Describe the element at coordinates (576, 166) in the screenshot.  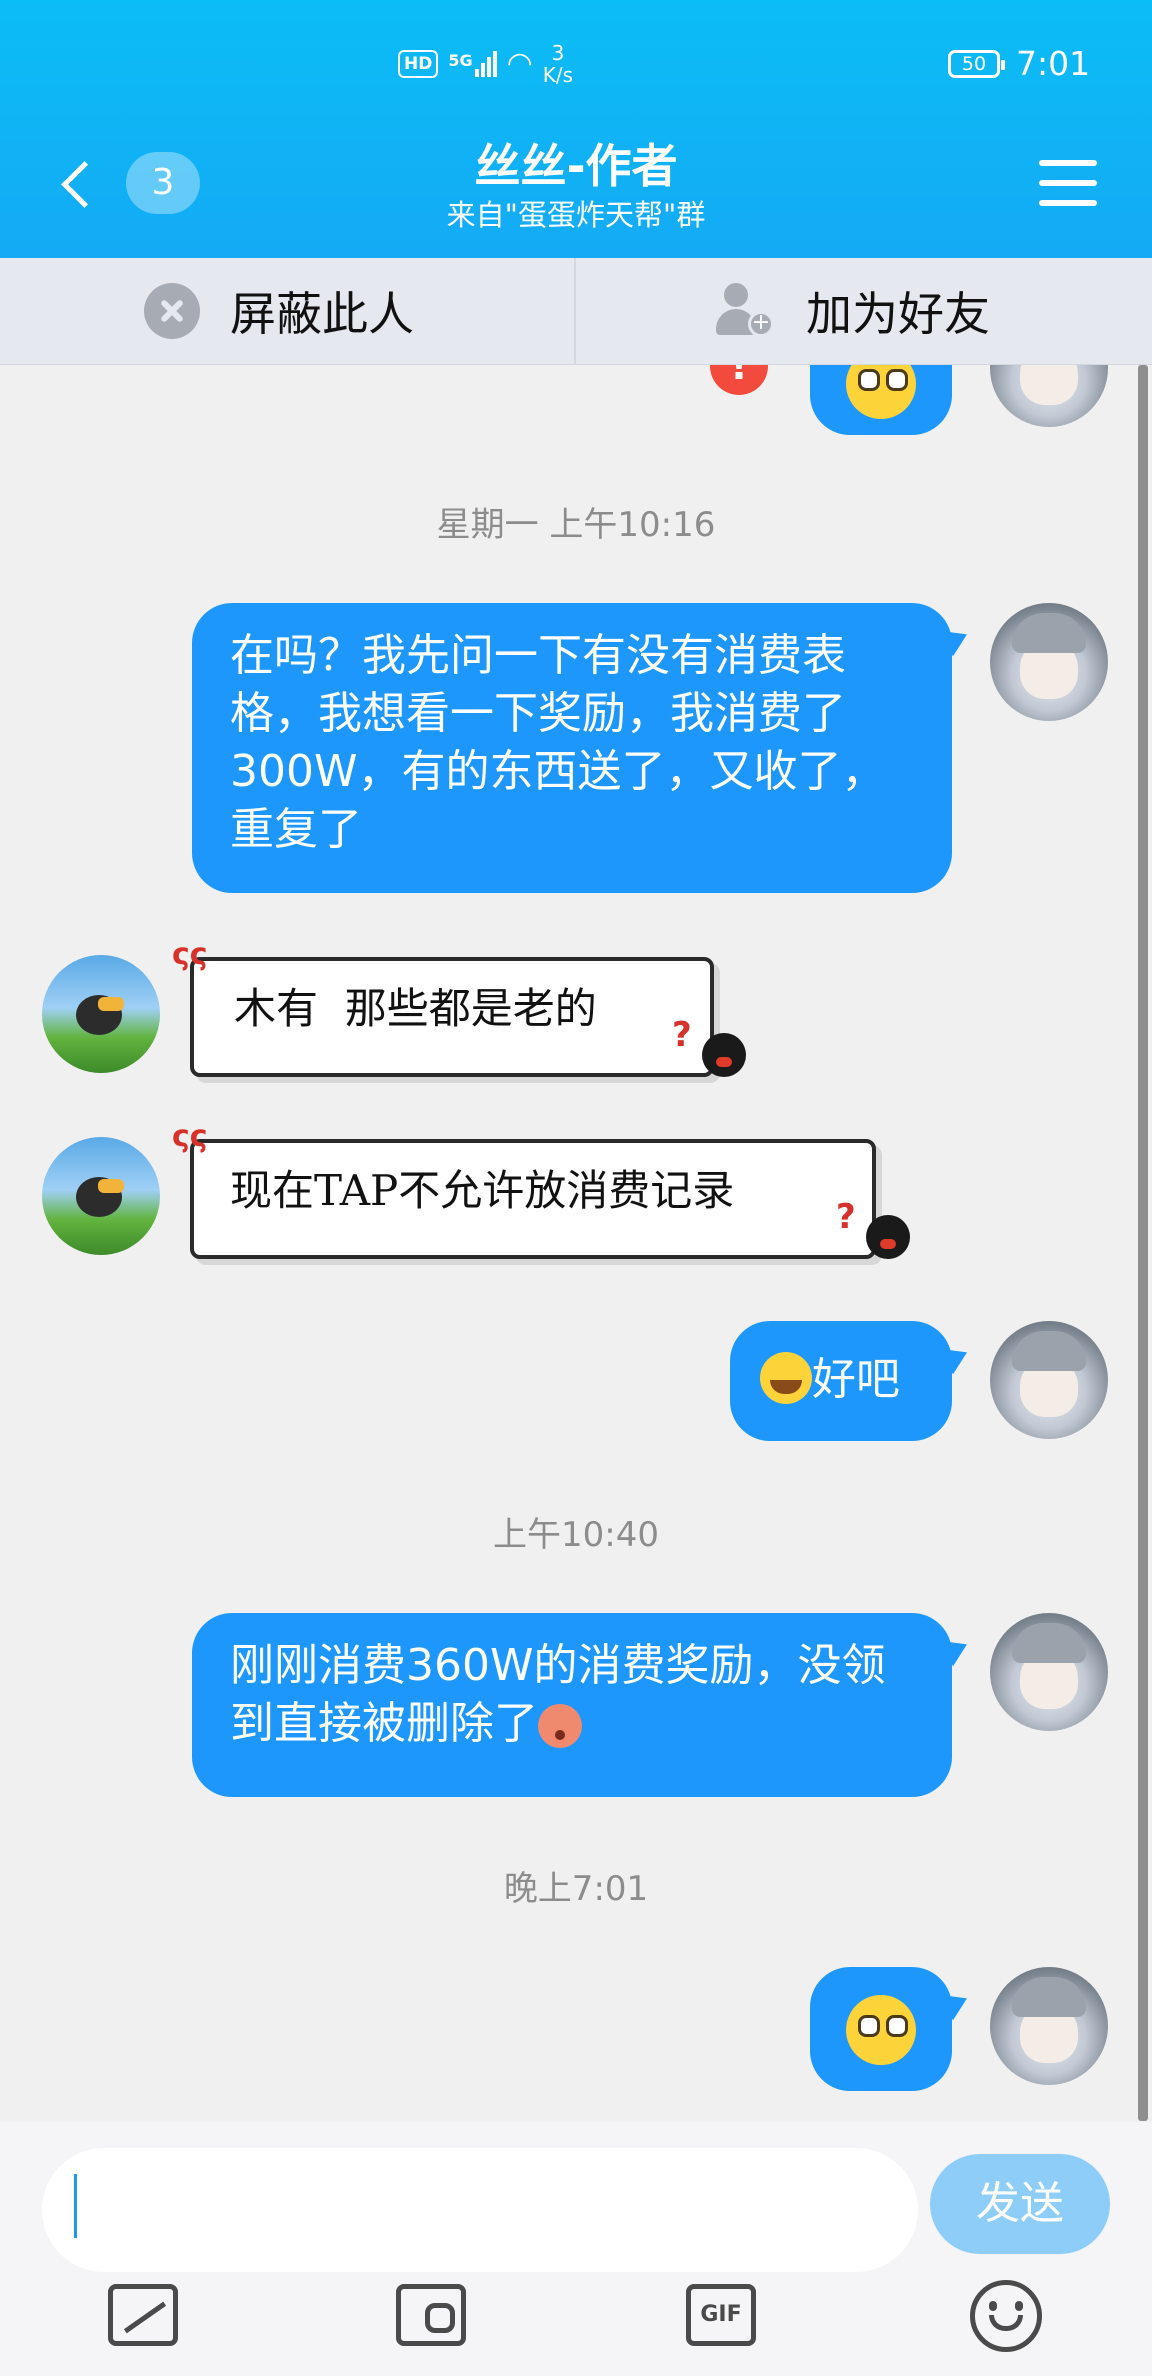
I see `chat-title: 丝丝-作者` at that location.